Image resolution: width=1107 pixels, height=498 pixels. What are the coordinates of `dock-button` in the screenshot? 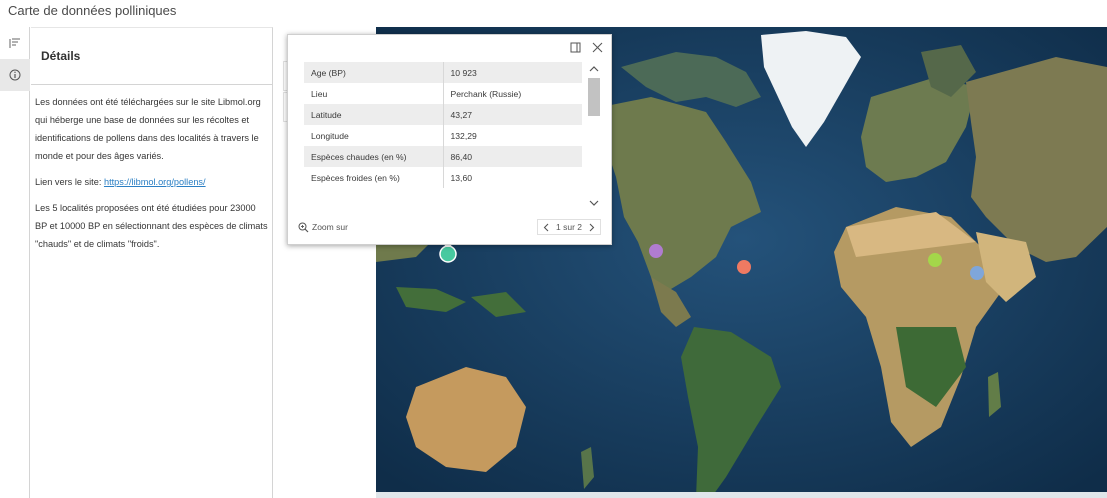 It's located at (575, 47).